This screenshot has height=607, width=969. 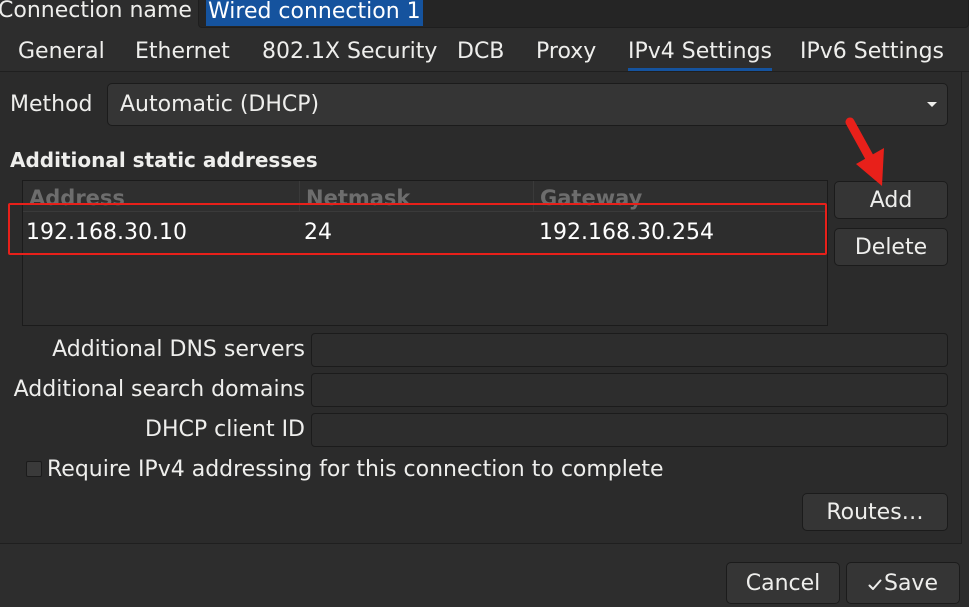 What do you see at coordinates (182, 51) in the screenshot?
I see `tab-ethernet: Ethernet` at bounding box center [182, 51].